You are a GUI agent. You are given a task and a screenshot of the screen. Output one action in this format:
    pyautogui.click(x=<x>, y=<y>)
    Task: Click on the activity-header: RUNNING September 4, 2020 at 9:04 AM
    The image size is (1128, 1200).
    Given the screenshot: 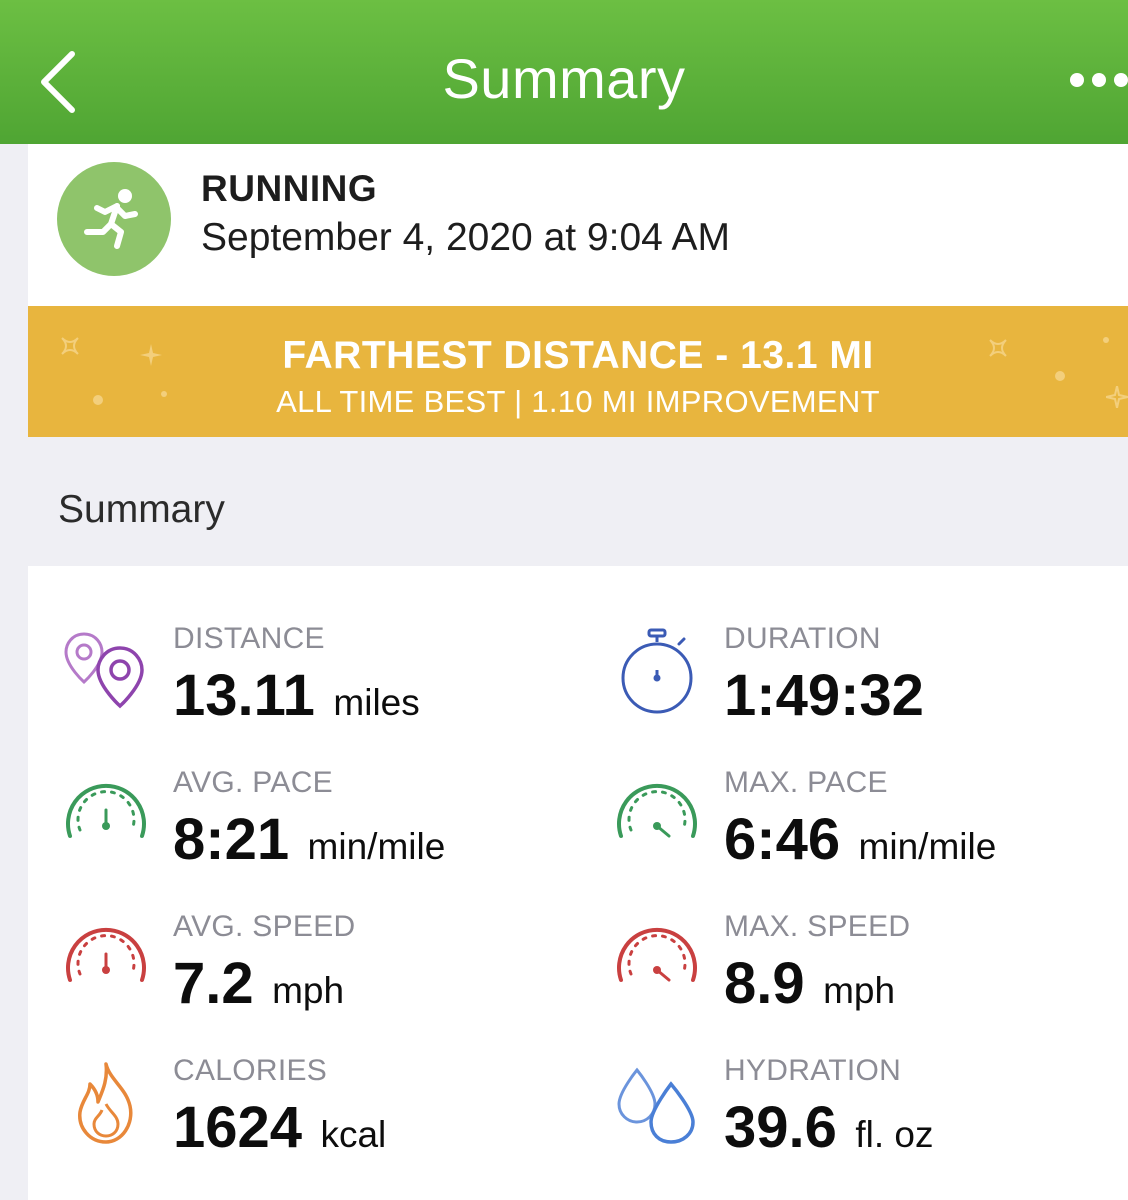 What is the action you would take?
    pyautogui.click(x=578, y=225)
    